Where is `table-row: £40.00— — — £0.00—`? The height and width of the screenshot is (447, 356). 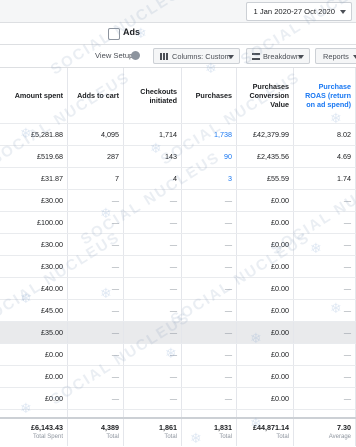 table-row: £40.00— — — £0.00— is located at coordinates (178, 288).